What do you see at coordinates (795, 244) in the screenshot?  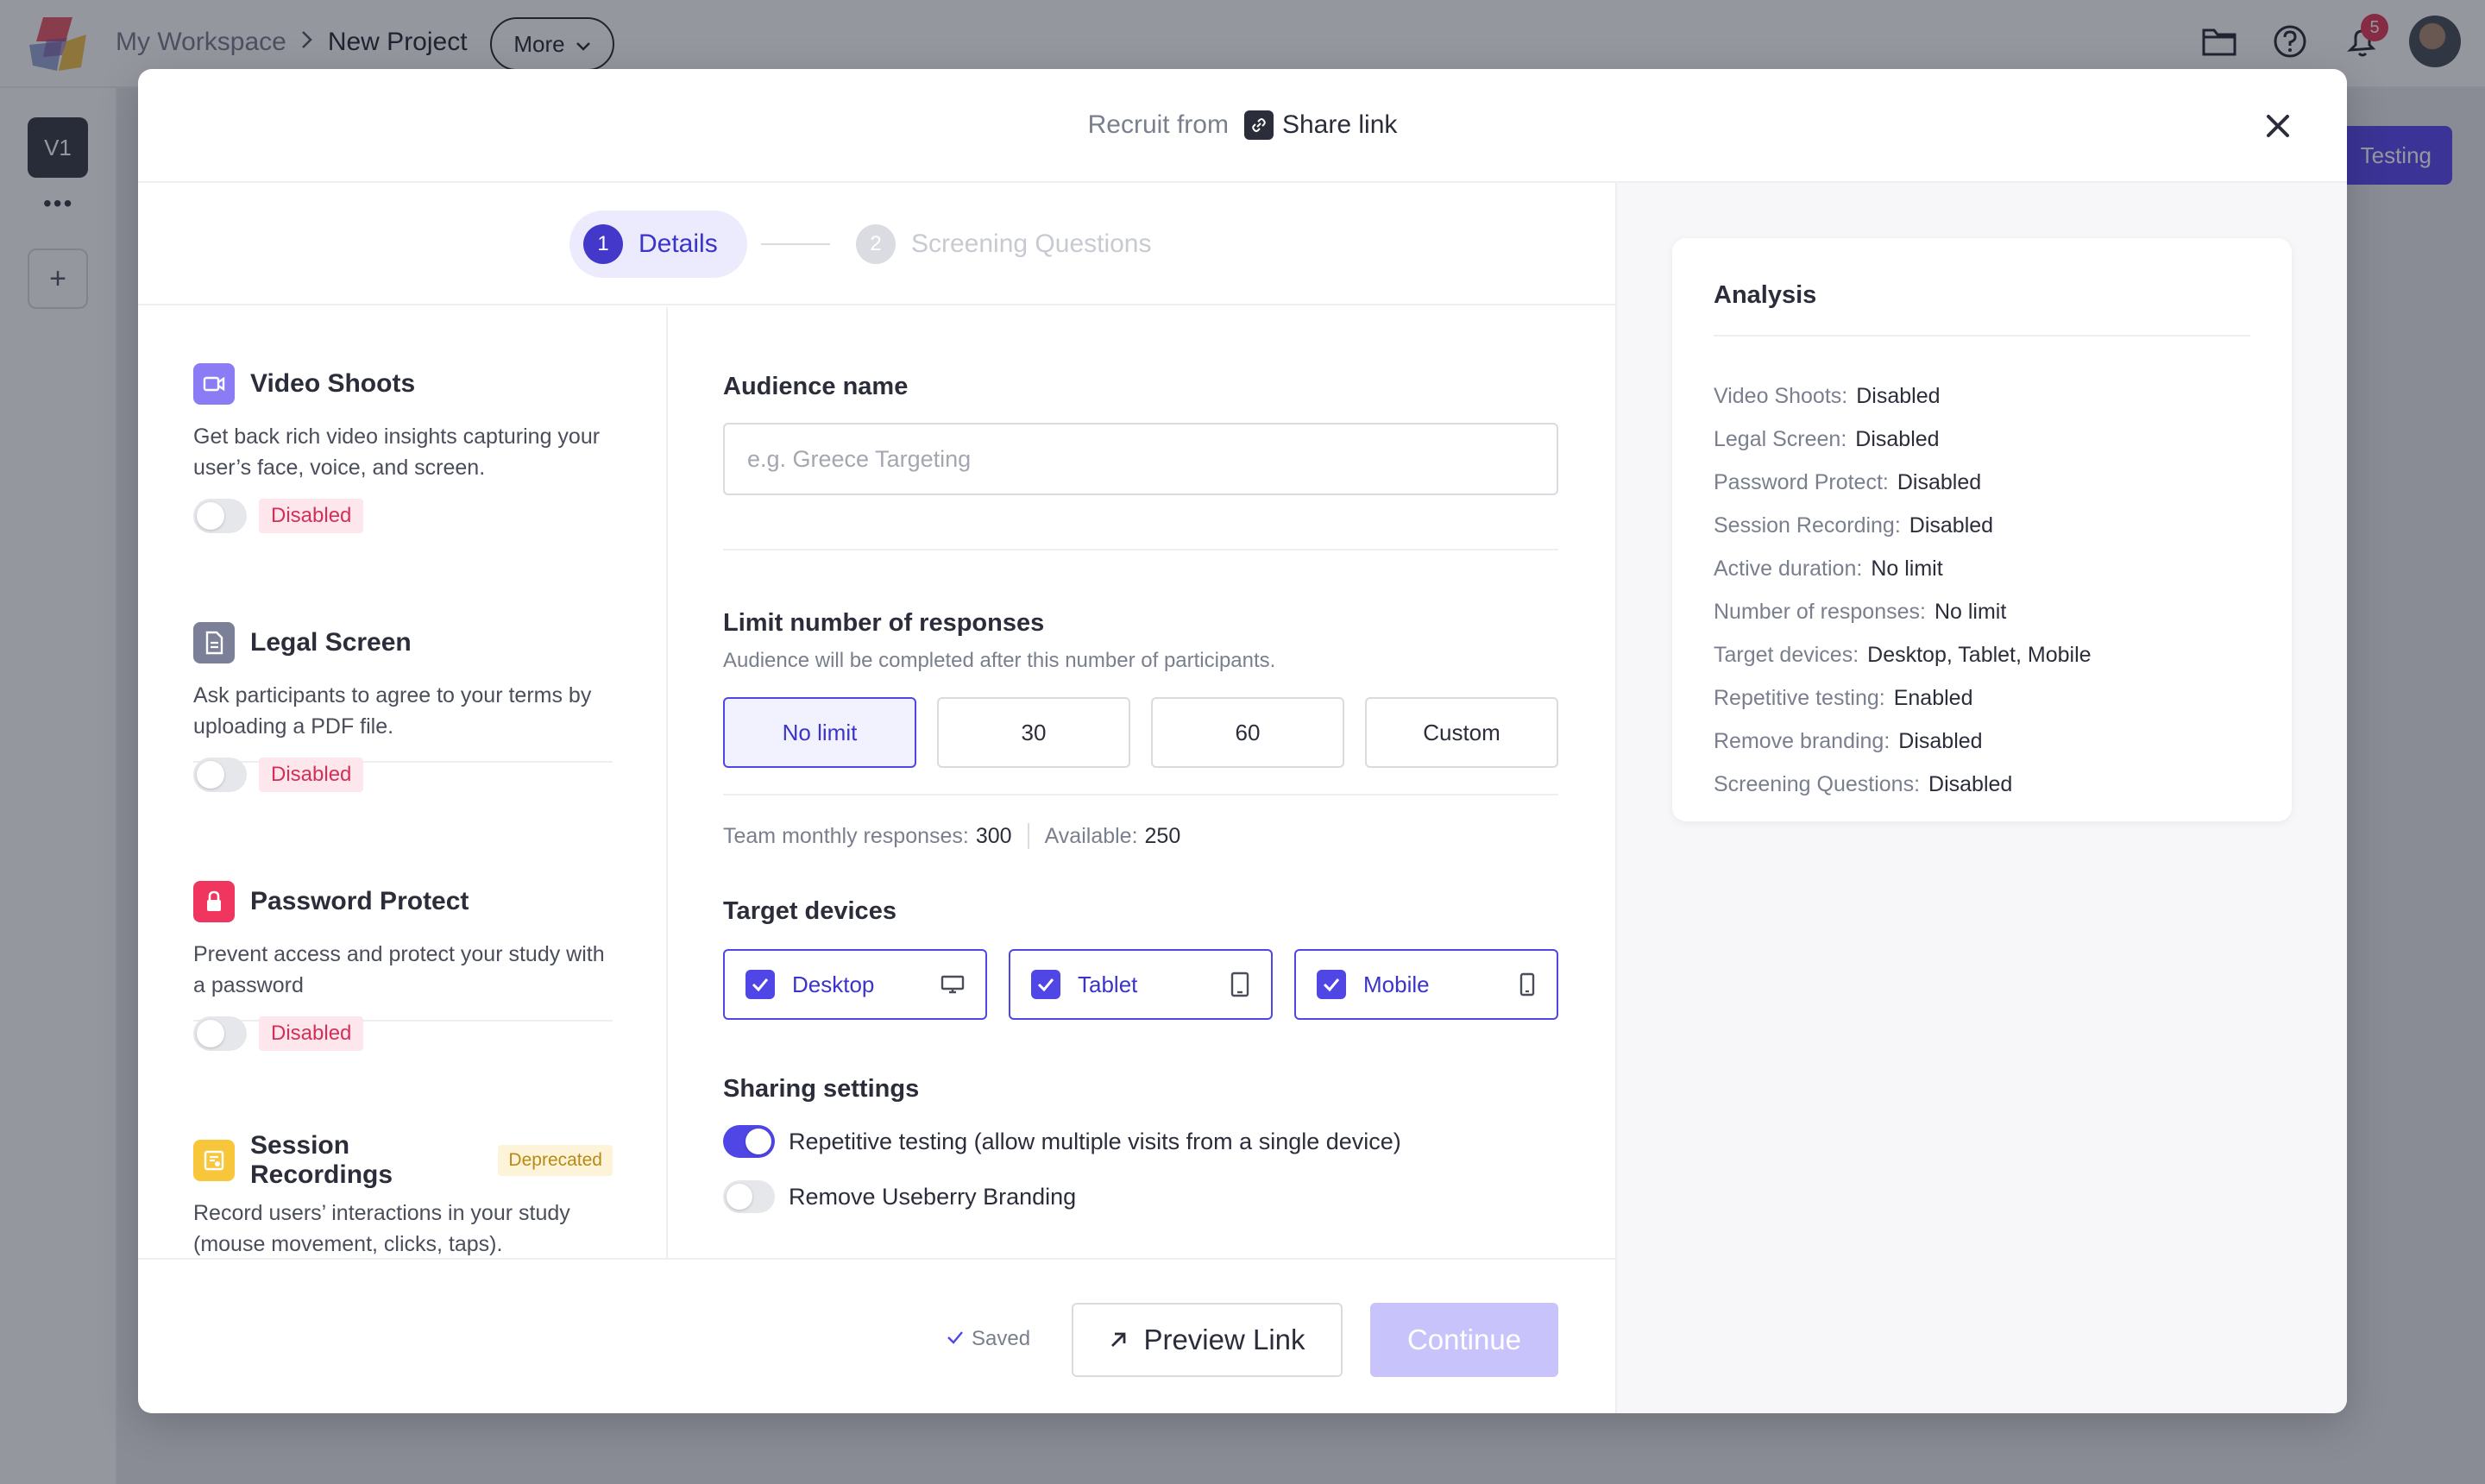 I see `step-connector` at bounding box center [795, 244].